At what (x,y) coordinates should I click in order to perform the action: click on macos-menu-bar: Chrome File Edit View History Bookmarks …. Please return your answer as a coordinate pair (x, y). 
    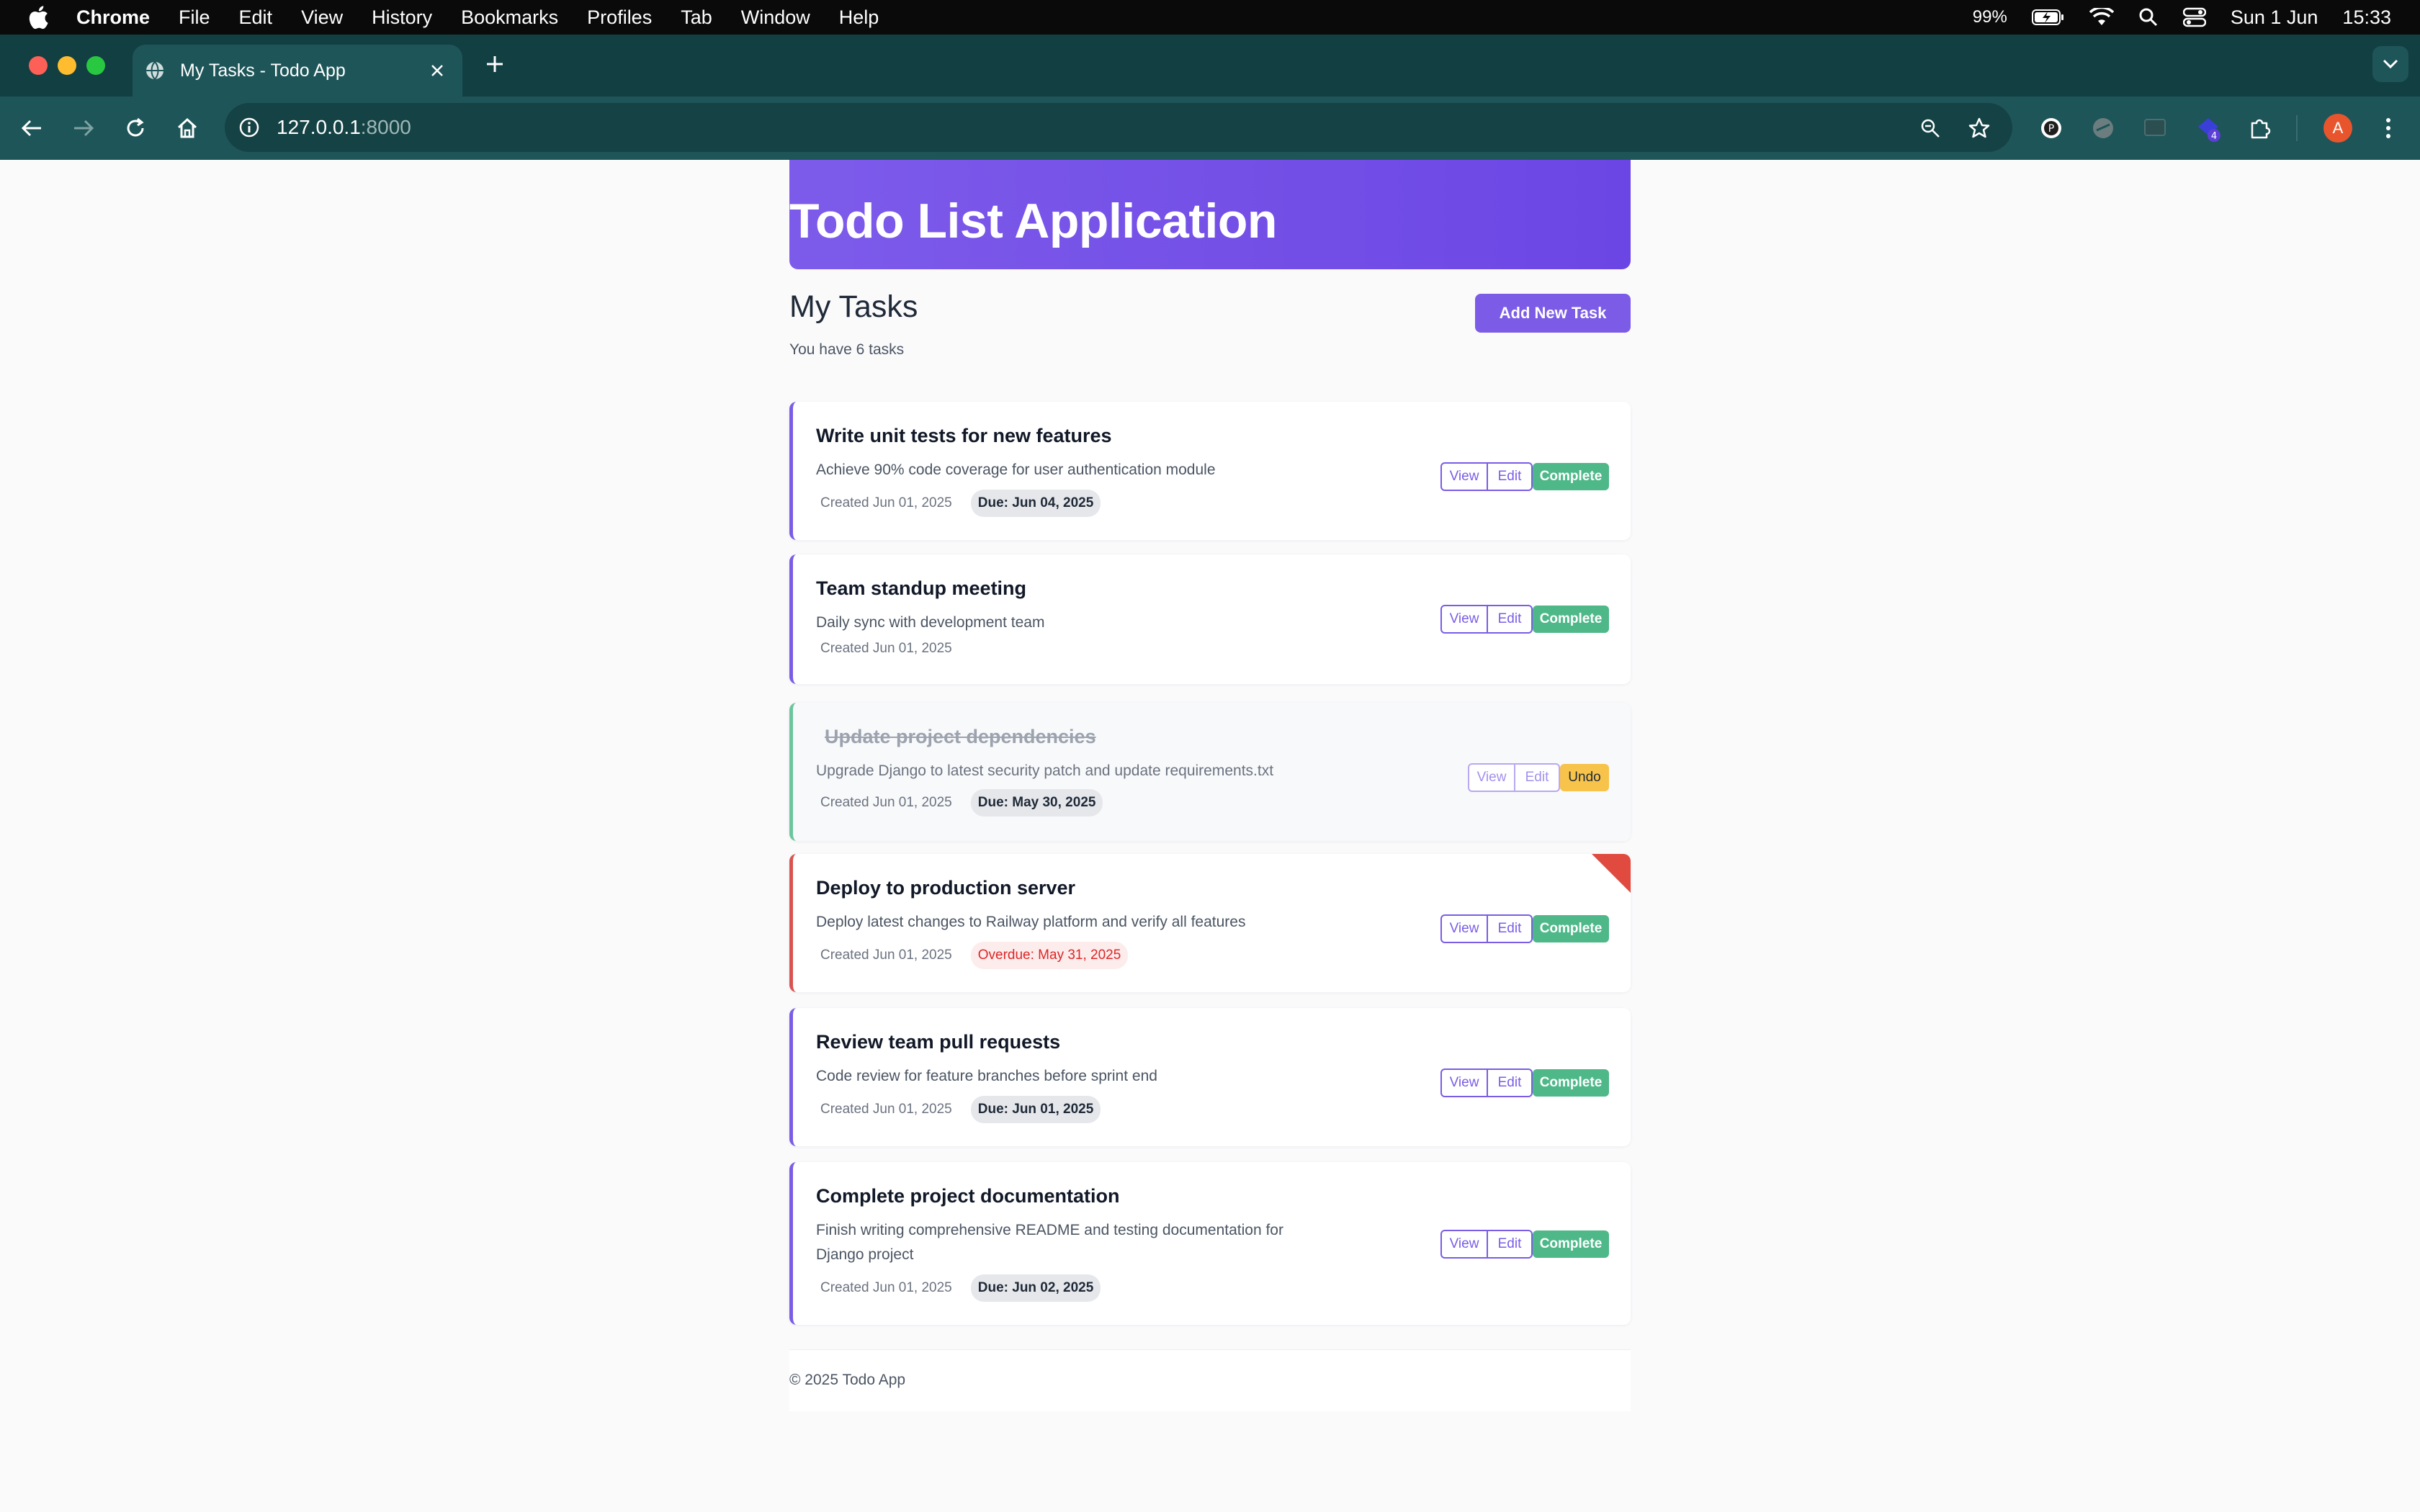
    Looking at the image, I should click on (1210, 17).